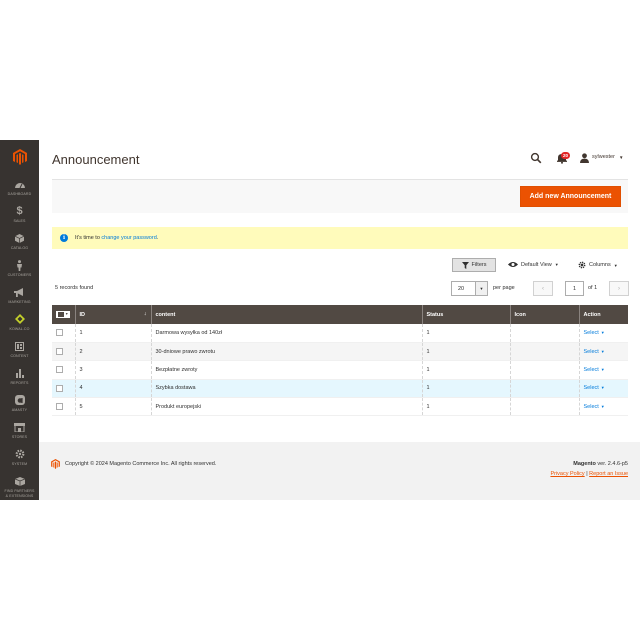 The image size is (640, 640). I want to click on mass-select-checkbox: ▼, so click(63, 314).